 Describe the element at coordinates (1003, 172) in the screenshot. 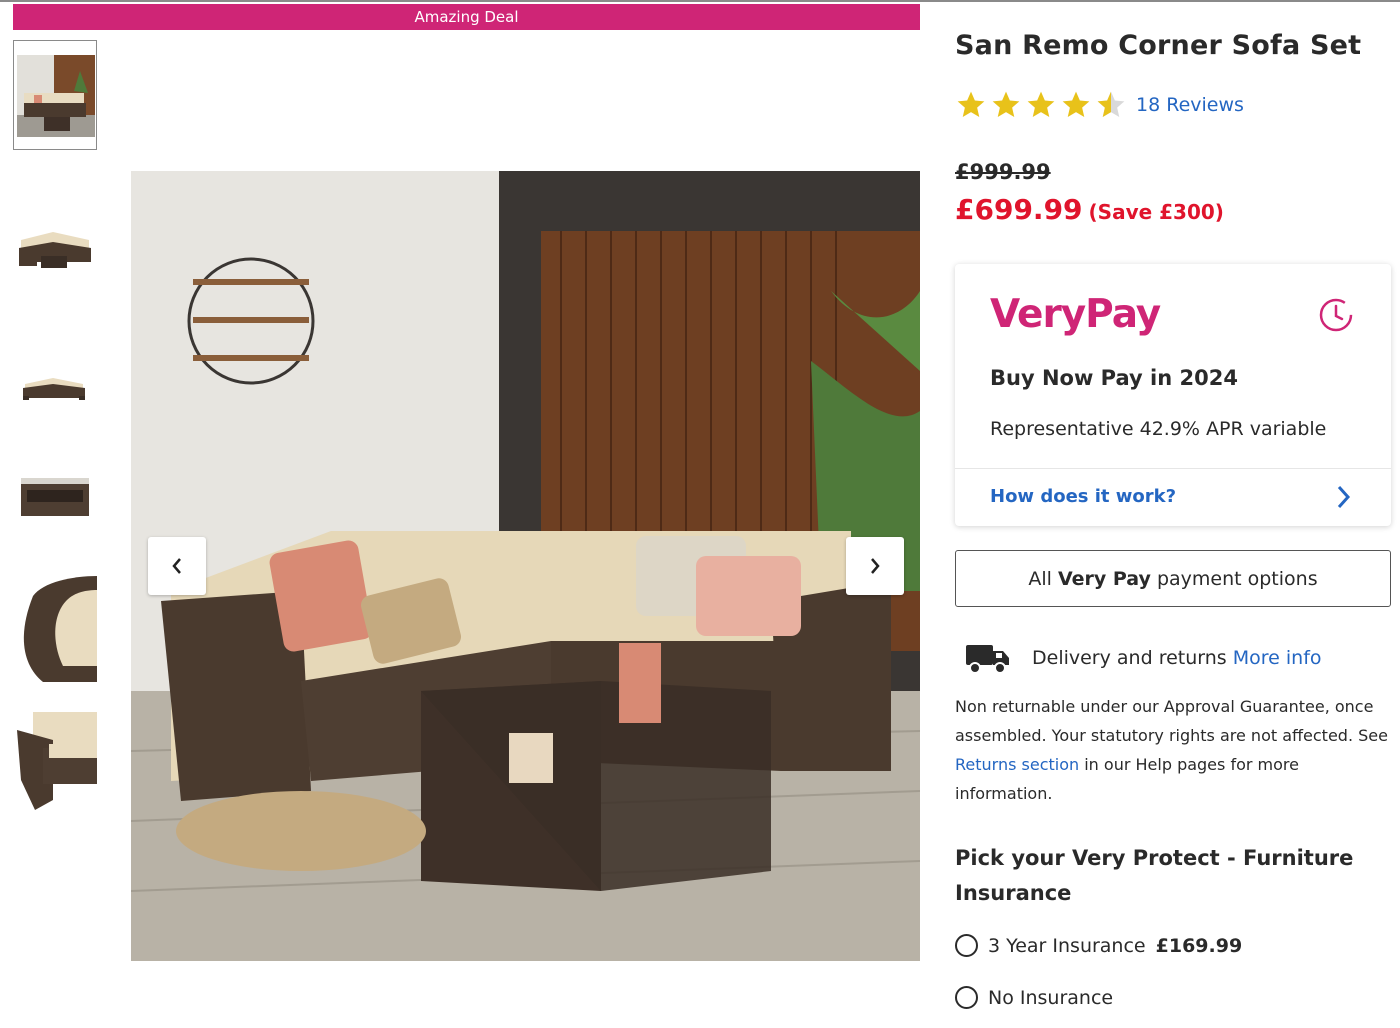

I see `was-price: £999.99` at that location.